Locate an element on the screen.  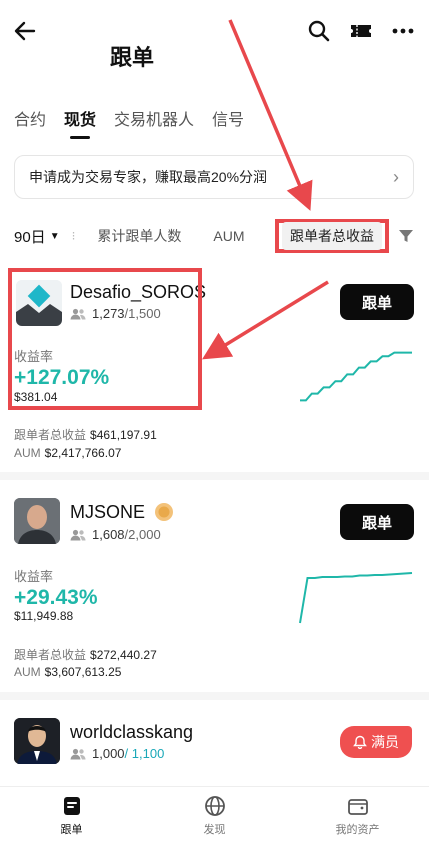
sort-copier-profit-label: 跟单者总收益 is located at coordinates (332, 236).